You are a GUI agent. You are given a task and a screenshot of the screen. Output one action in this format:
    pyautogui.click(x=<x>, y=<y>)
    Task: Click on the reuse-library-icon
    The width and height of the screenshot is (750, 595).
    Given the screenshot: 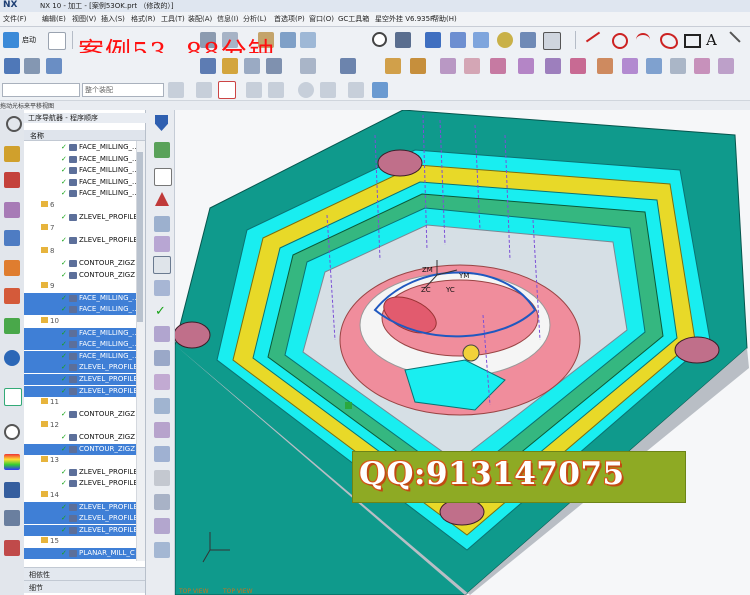 What is the action you would take?
    pyautogui.click(x=12, y=268)
    